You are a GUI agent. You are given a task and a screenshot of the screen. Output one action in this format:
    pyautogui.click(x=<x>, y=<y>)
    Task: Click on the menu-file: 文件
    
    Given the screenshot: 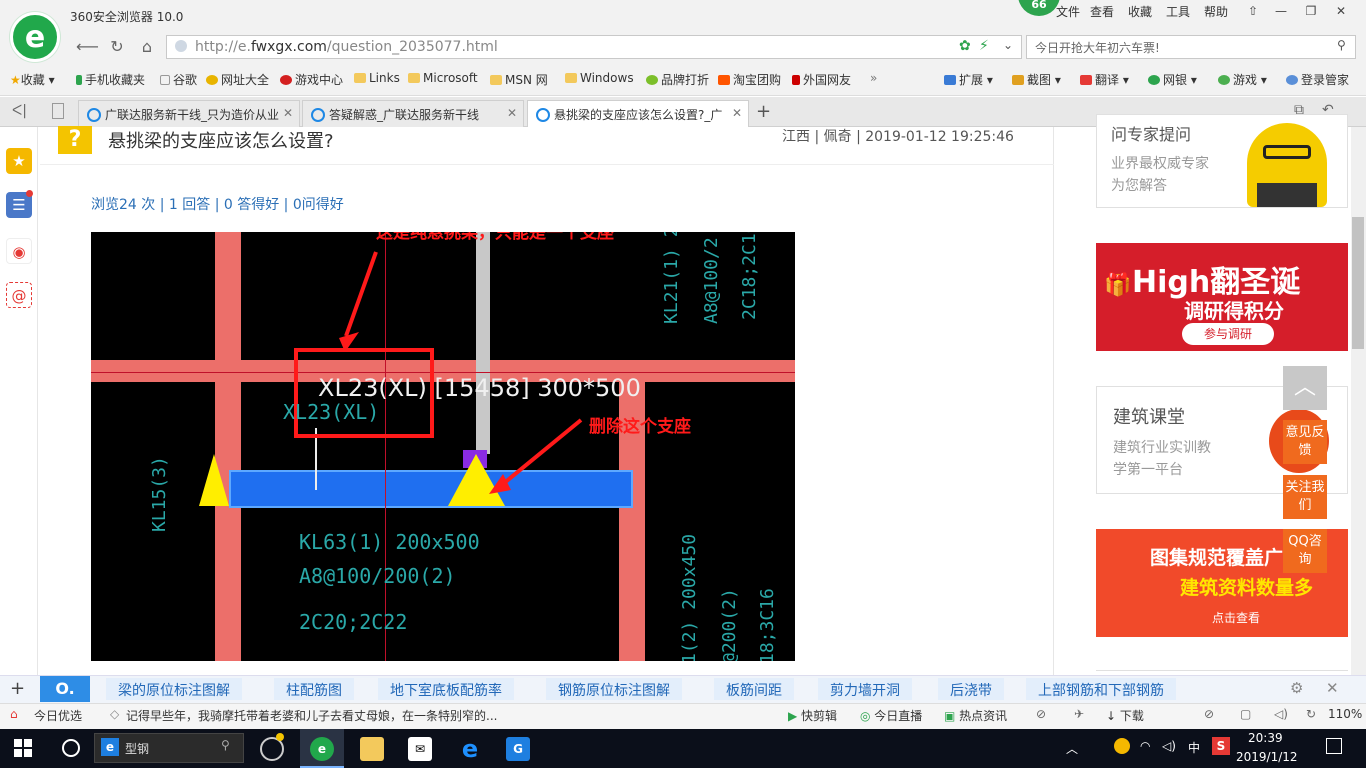 What is the action you would take?
    pyautogui.click(x=1068, y=11)
    